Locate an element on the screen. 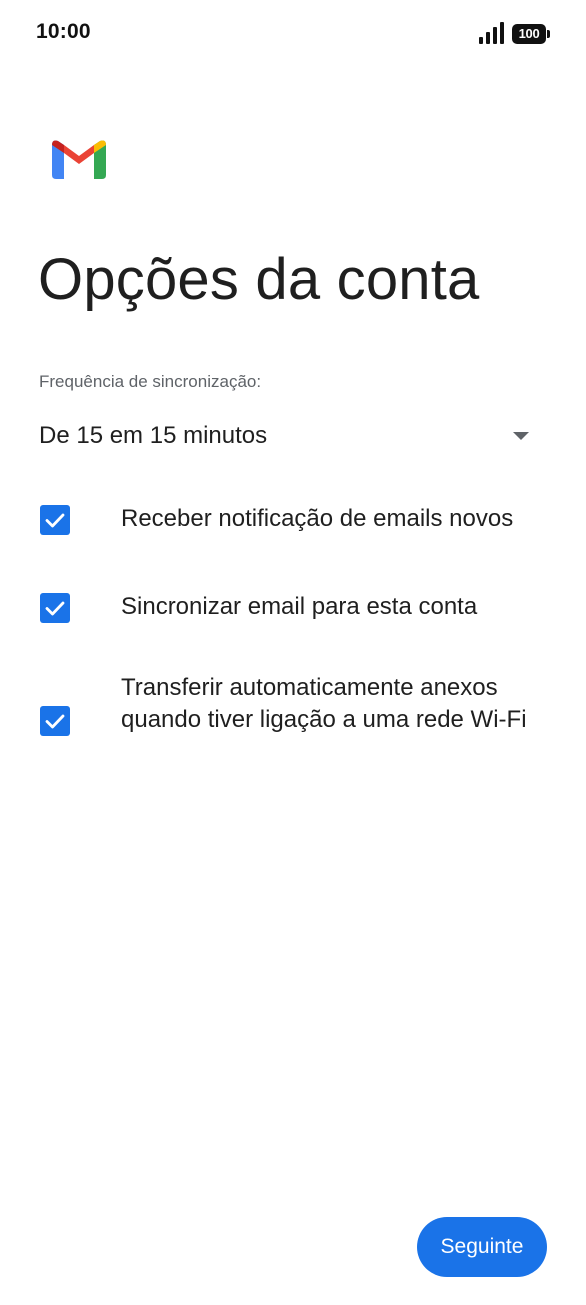 The image size is (586, 1305). option-notify-new-emails: Receber notificação de emails novos is located at coordinates (293, 520).